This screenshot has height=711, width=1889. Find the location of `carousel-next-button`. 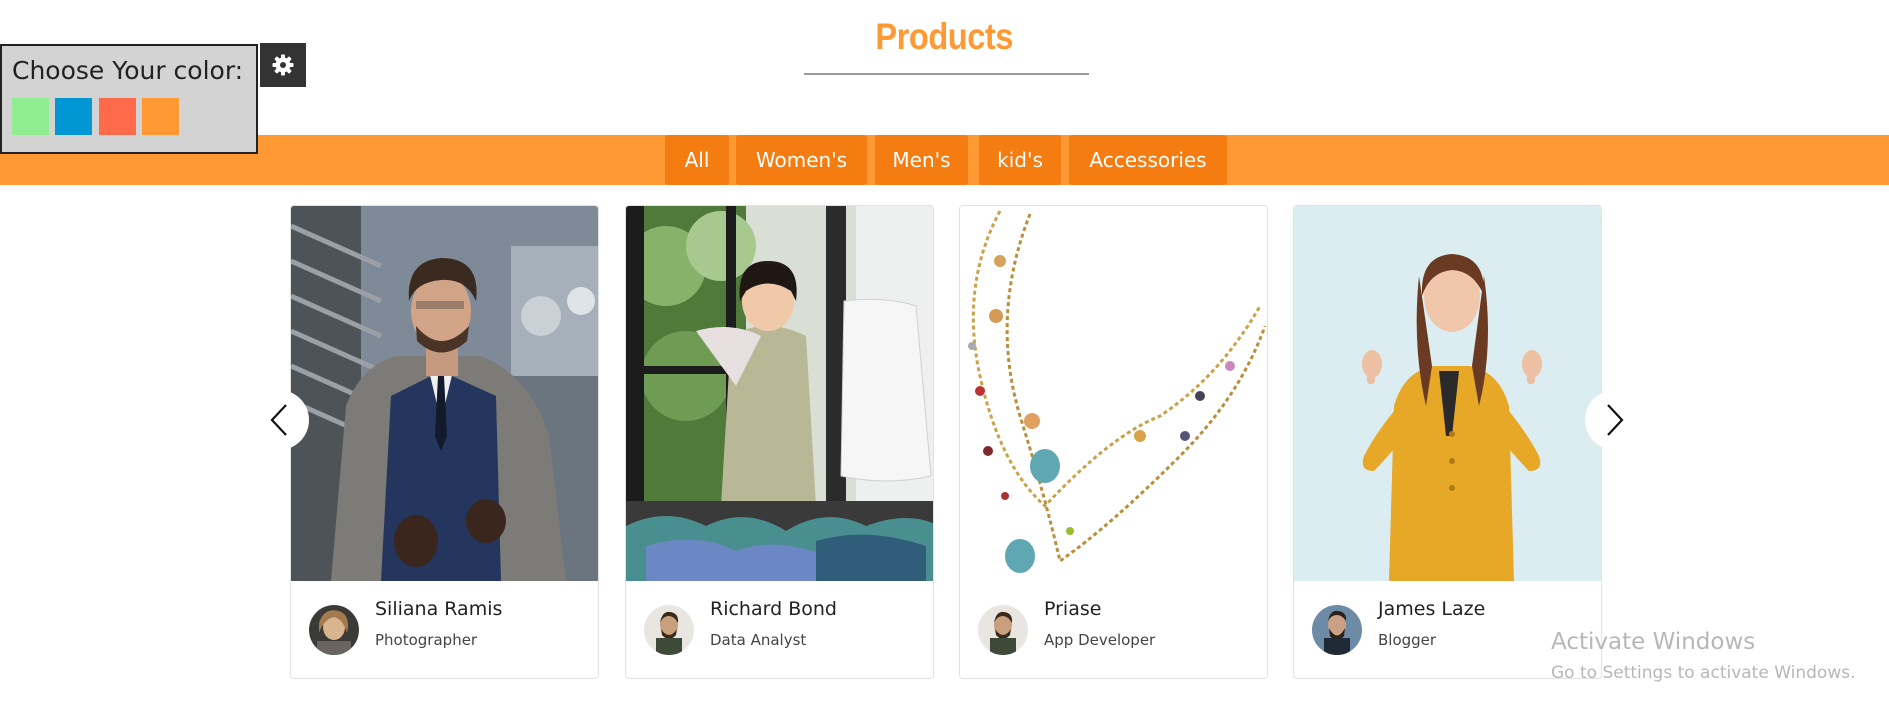

carousel-next-button is located at coordinates (1615, 420).